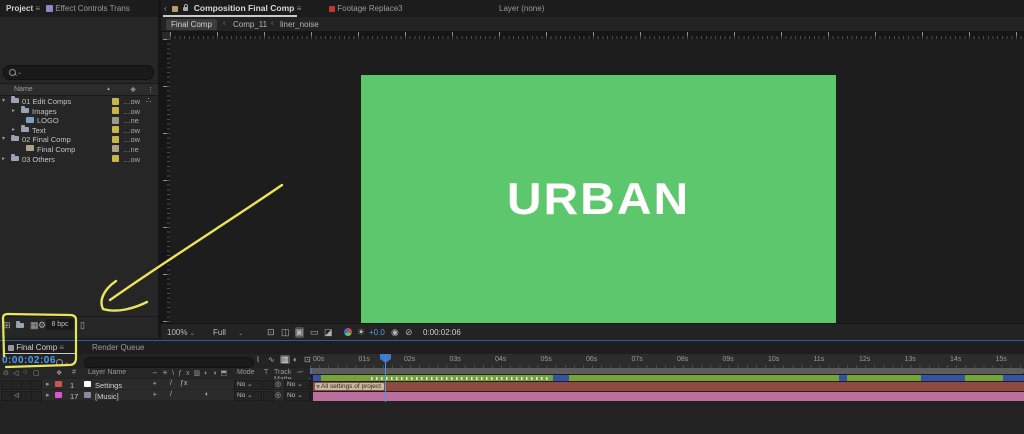 Image resolution: width=1024 pixels, height=434 pixels. I want to click on track-matte-select: No ⌄, so click(297, 385).